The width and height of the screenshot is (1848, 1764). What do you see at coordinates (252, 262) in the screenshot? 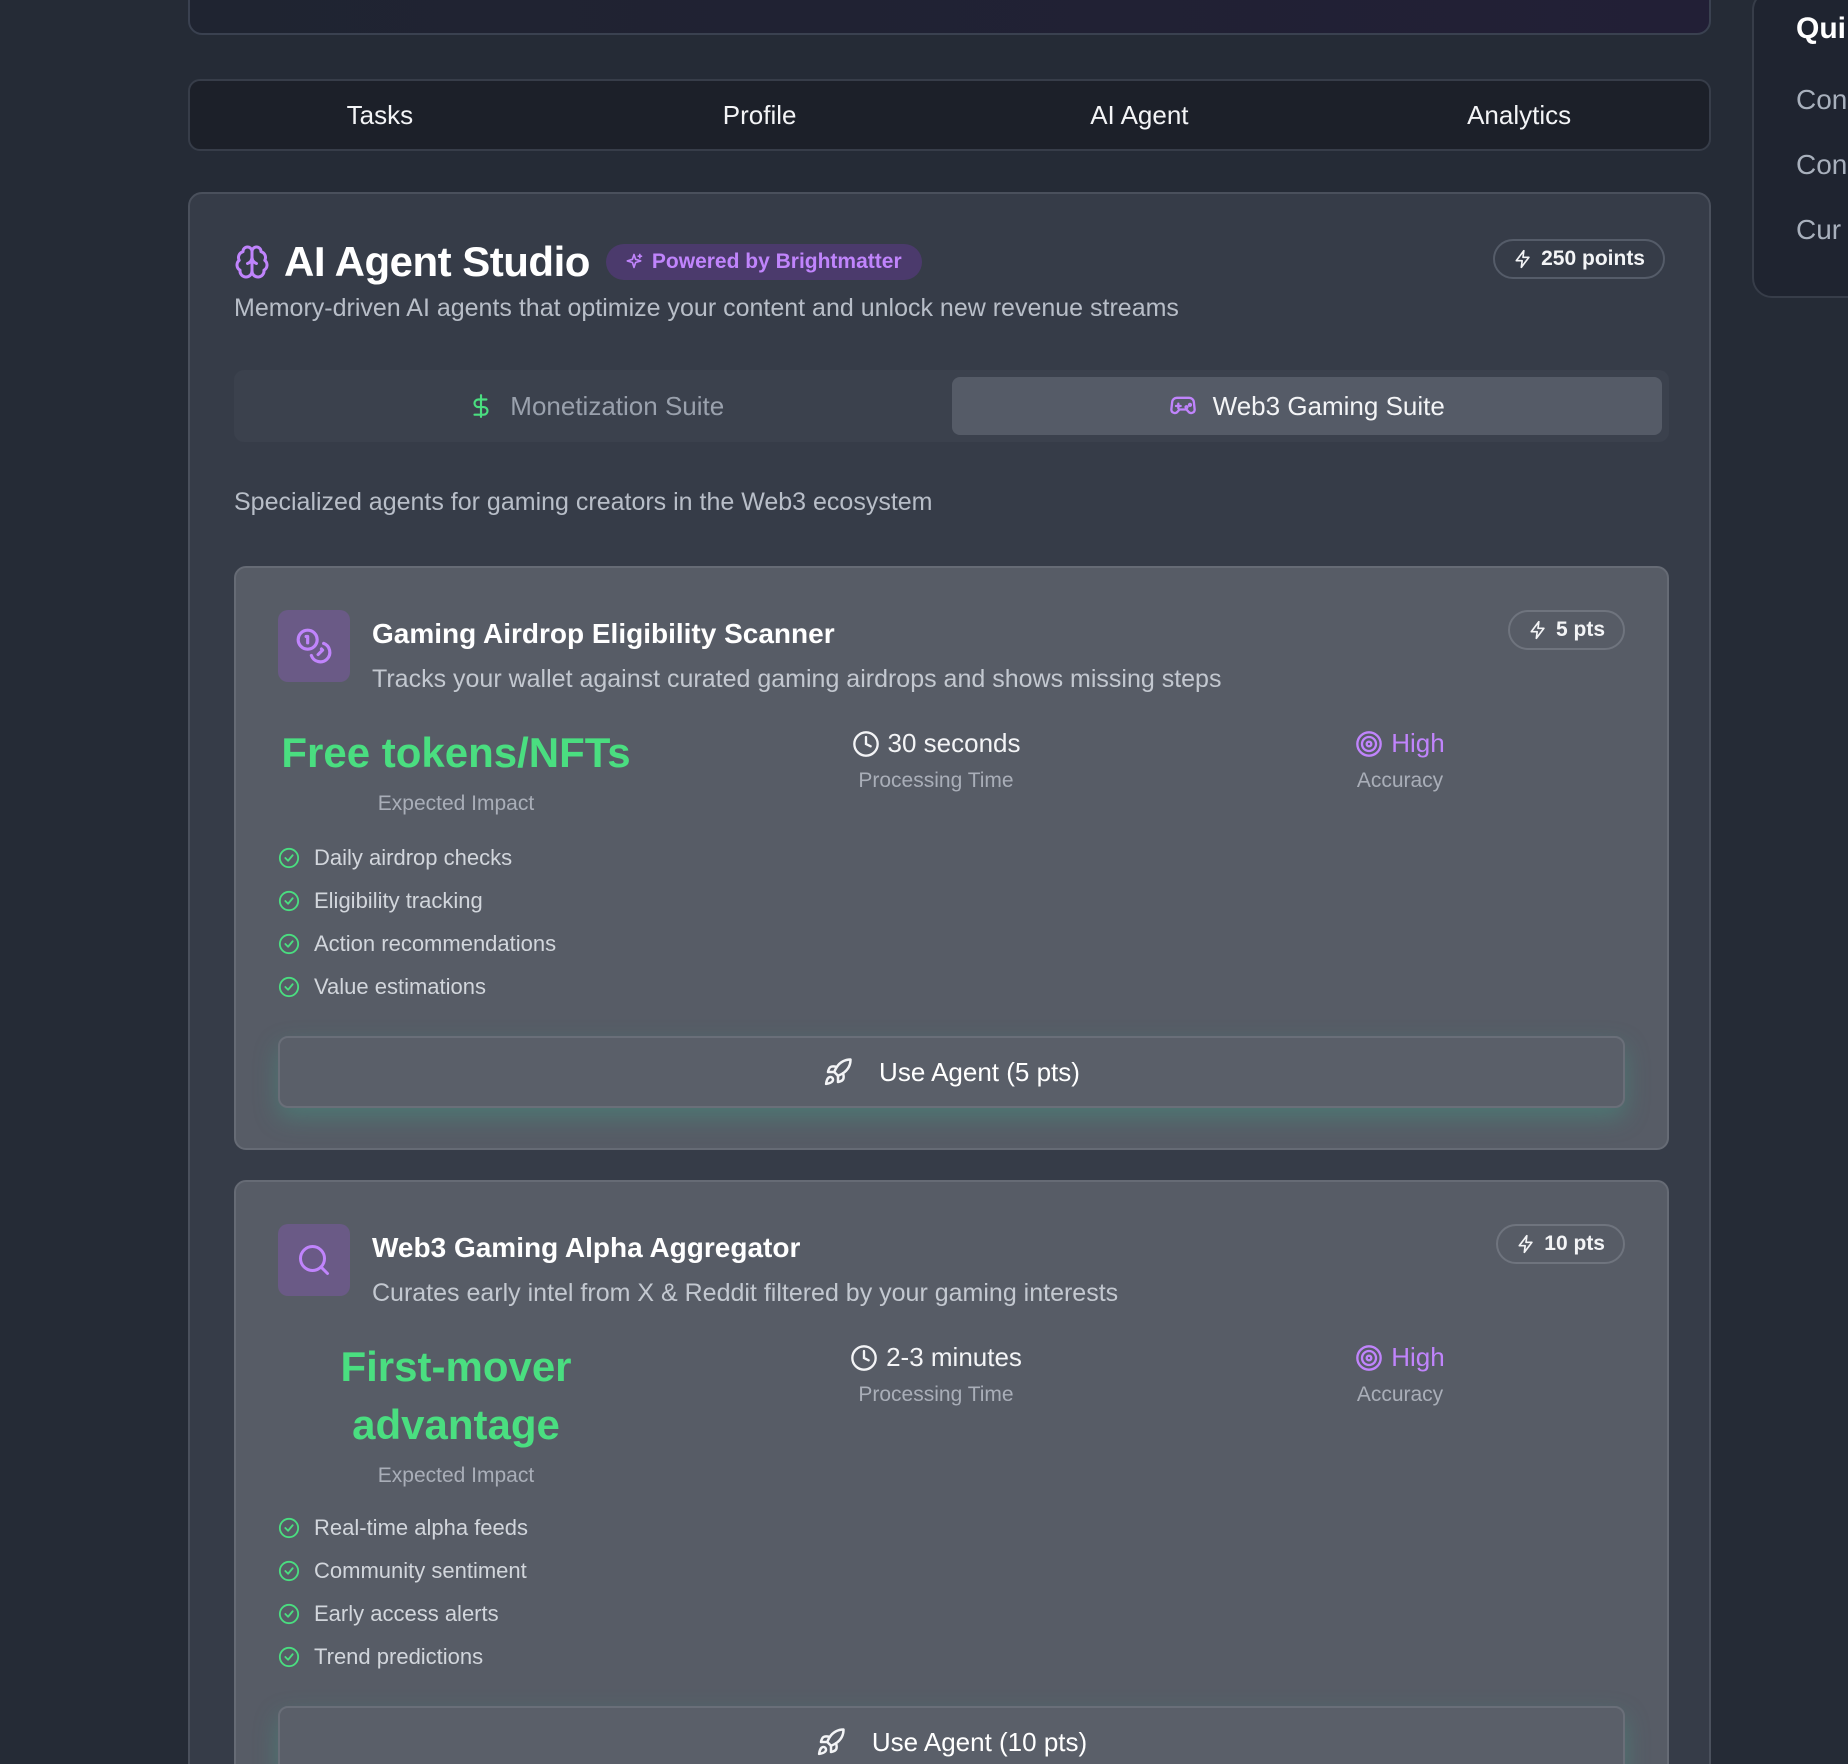
I see `brain-icon` at bounding box center [252, 262].